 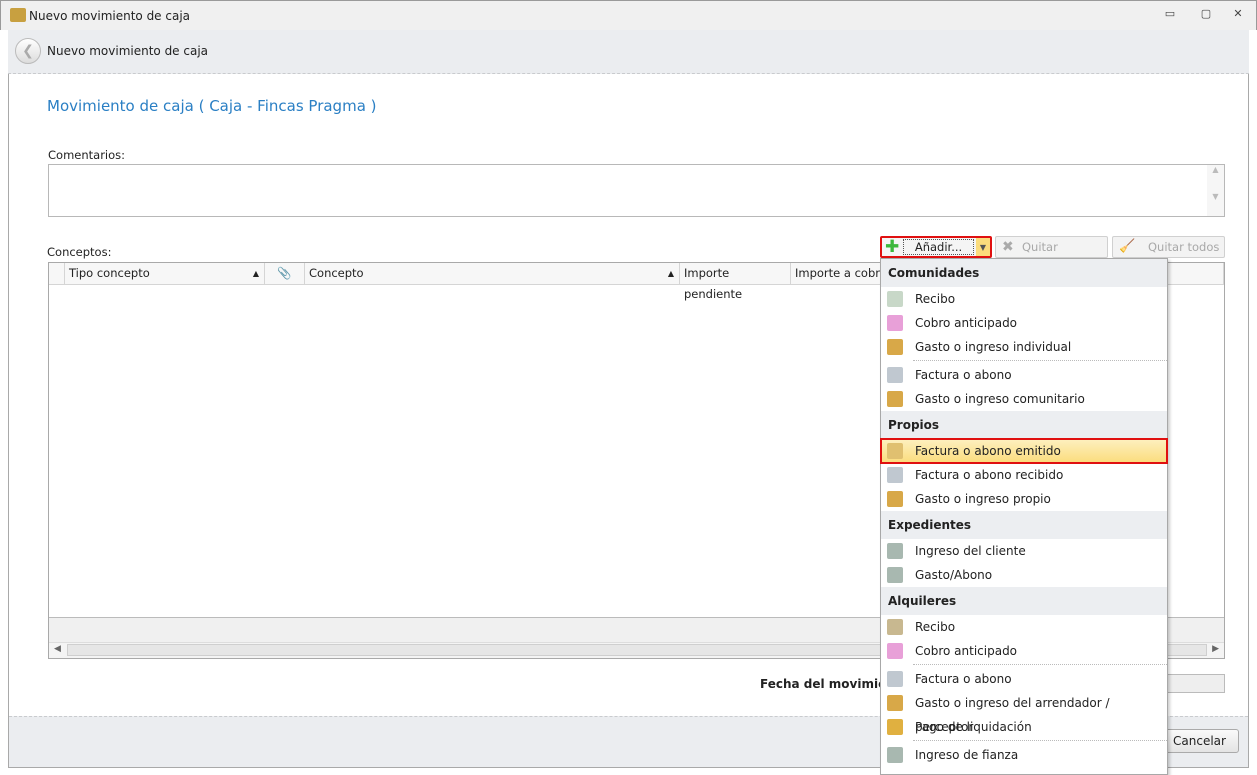 What do you see at coordinates (57, 649) in the screenshot?
I see `scroll-left-icon: ◀` at bounding box center [57, 649].